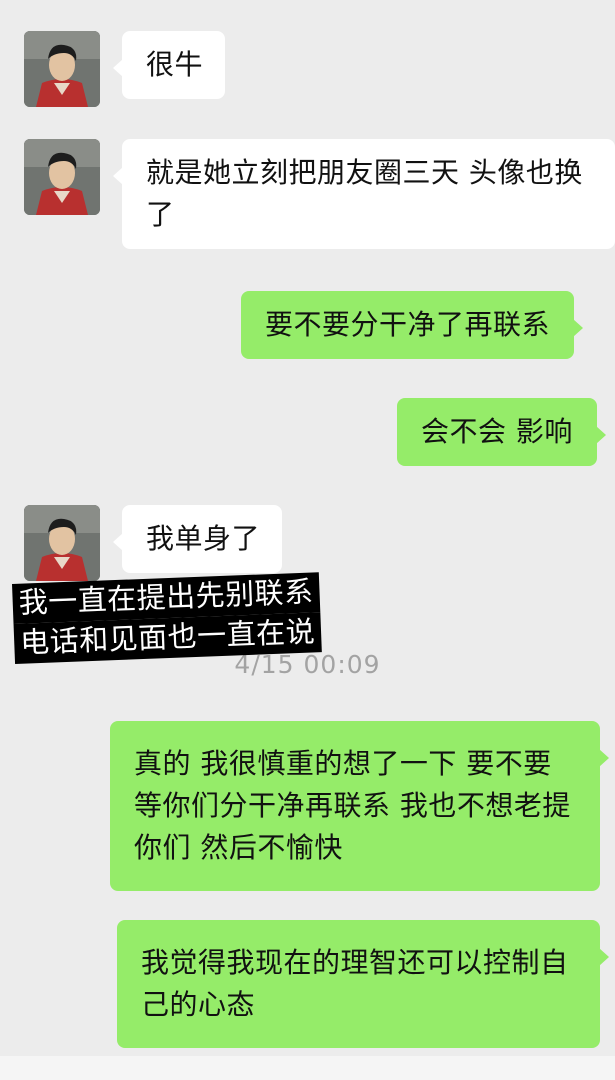 The width and height of the screenshot is (615, 1080). I want to click on message-bubble-outgoing: 真的 我很慎重的想了一下 要不要等你们分干净再联系 我也不想老提你们 然后不愉快, so click(359, 806).